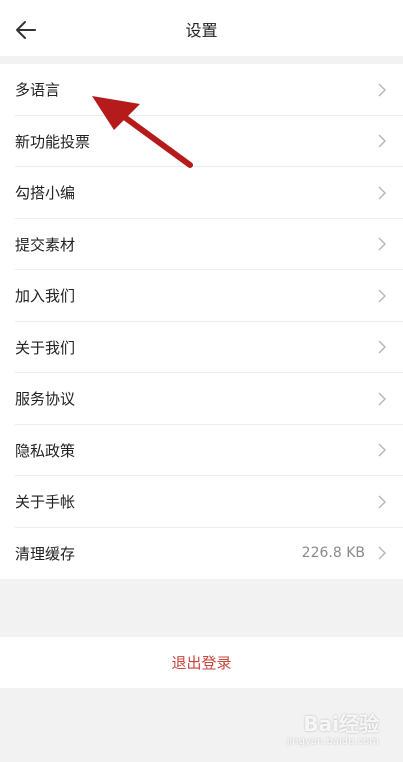 This screenshot has width=403, height=762. Describe the element at coordinates (45, 244) in the screenshot. I see `settings-item-label: 提交素材` at that location.